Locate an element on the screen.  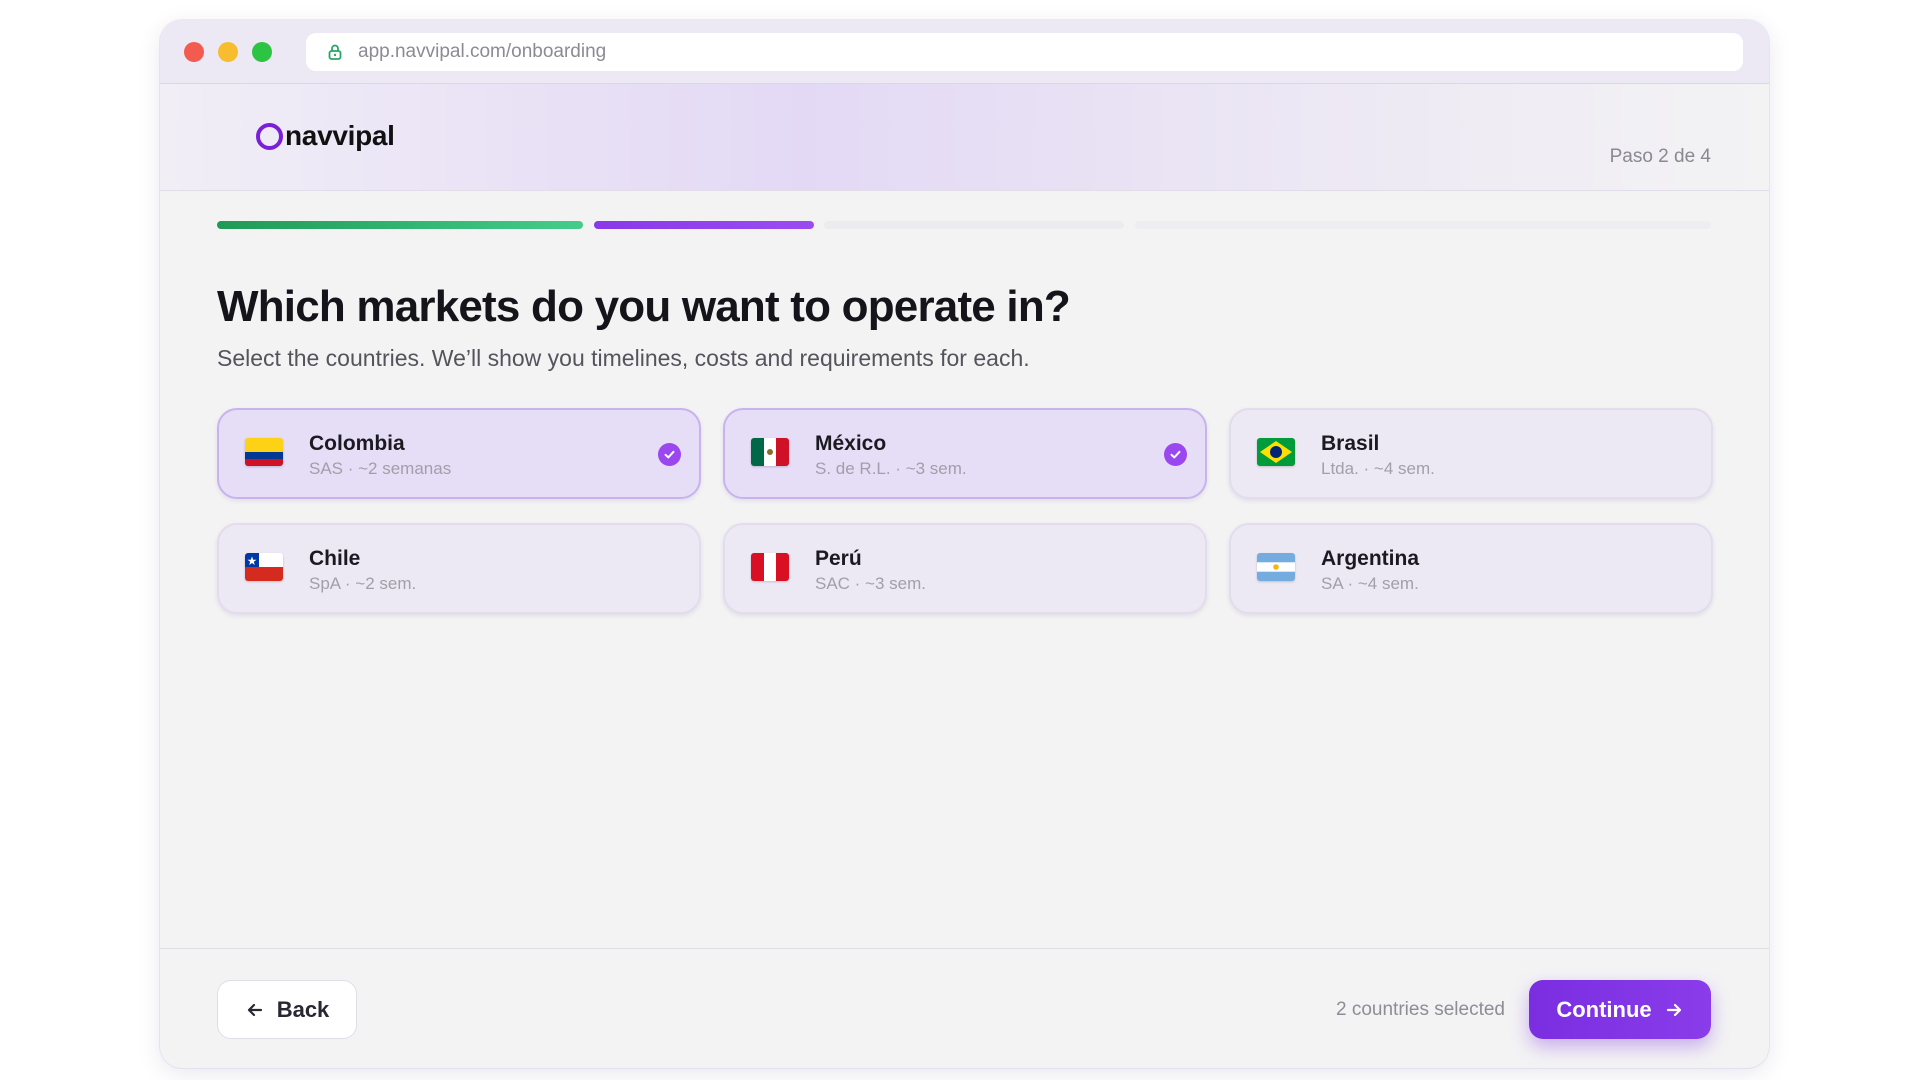
peru-flag-icon is located at coordinates (770, 567).